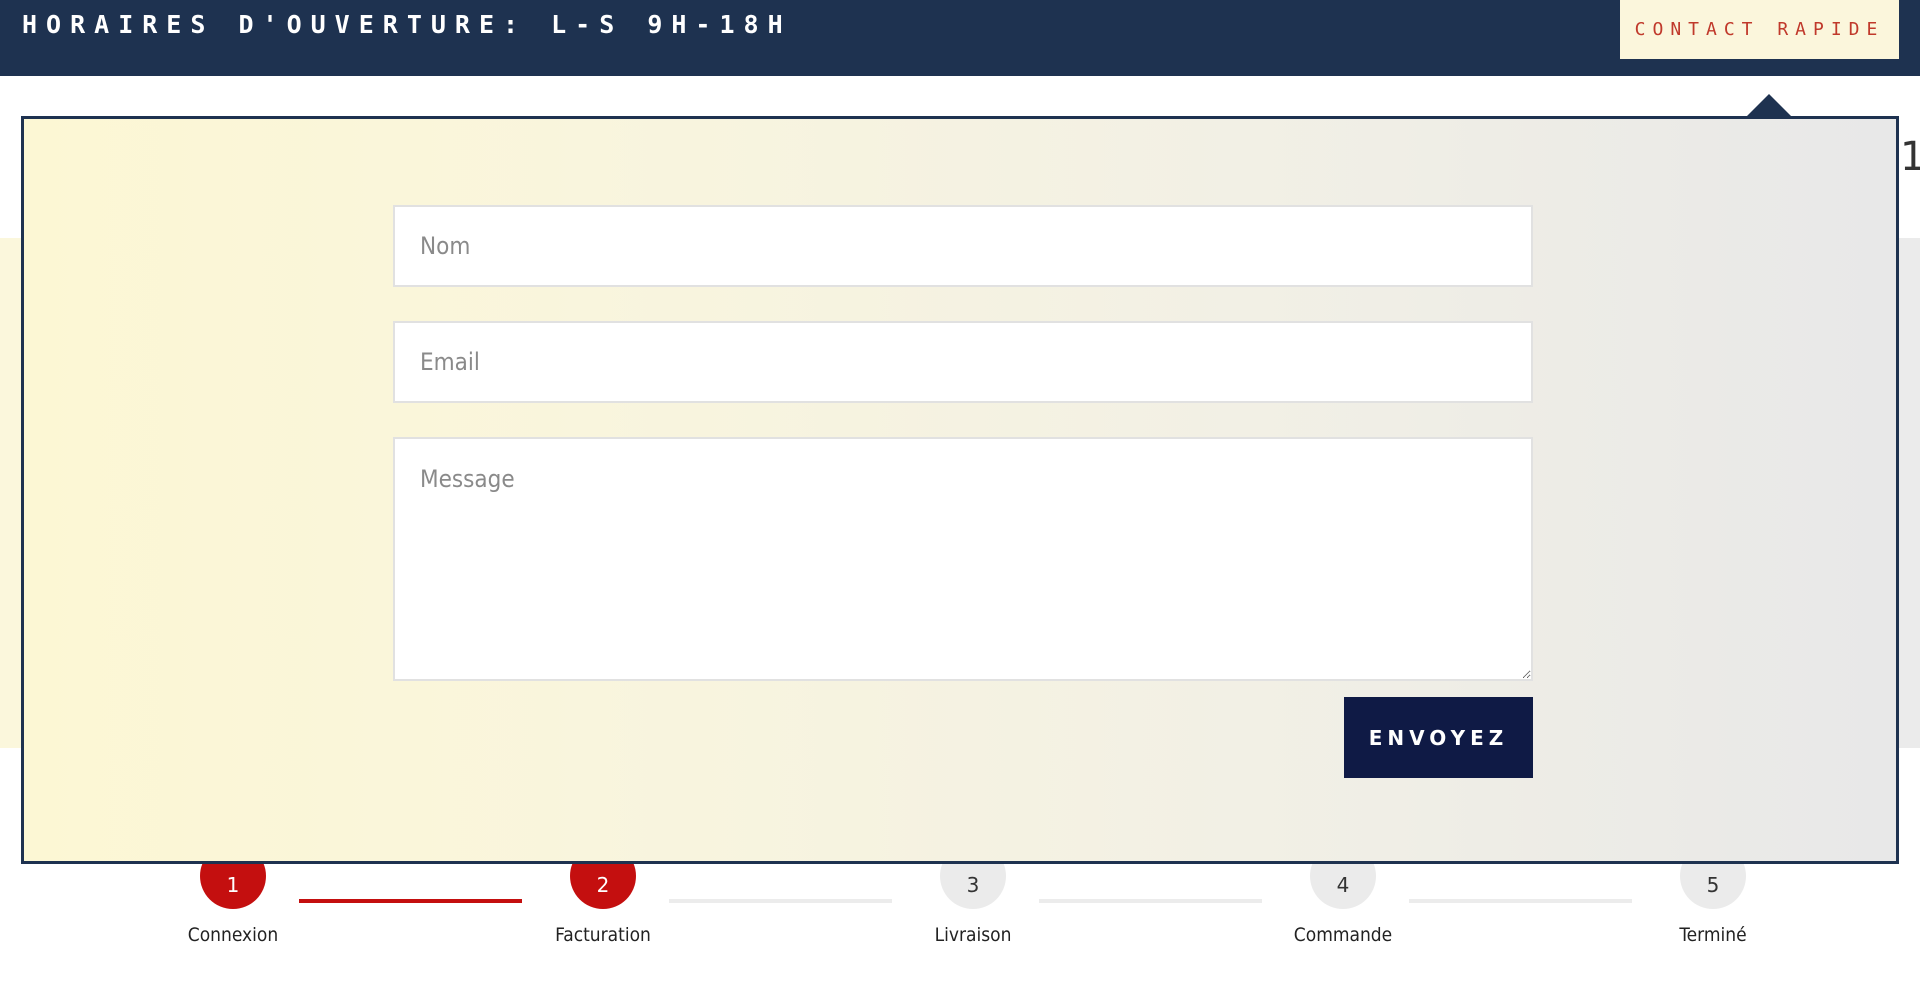  I want to click on popup-pointer-arrow, so click(1769, 106).